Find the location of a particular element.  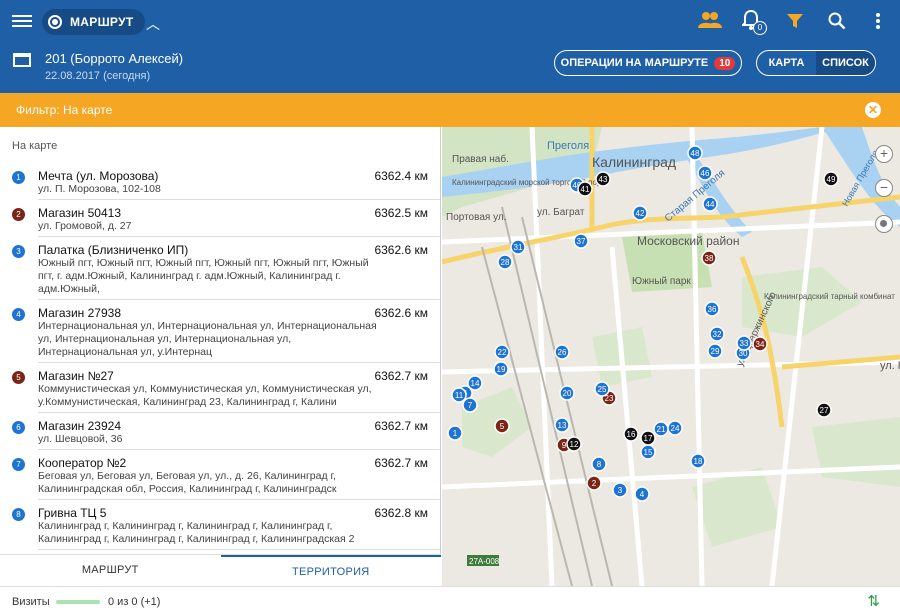

map-marker: 12 is located at coordinates (574, 444).